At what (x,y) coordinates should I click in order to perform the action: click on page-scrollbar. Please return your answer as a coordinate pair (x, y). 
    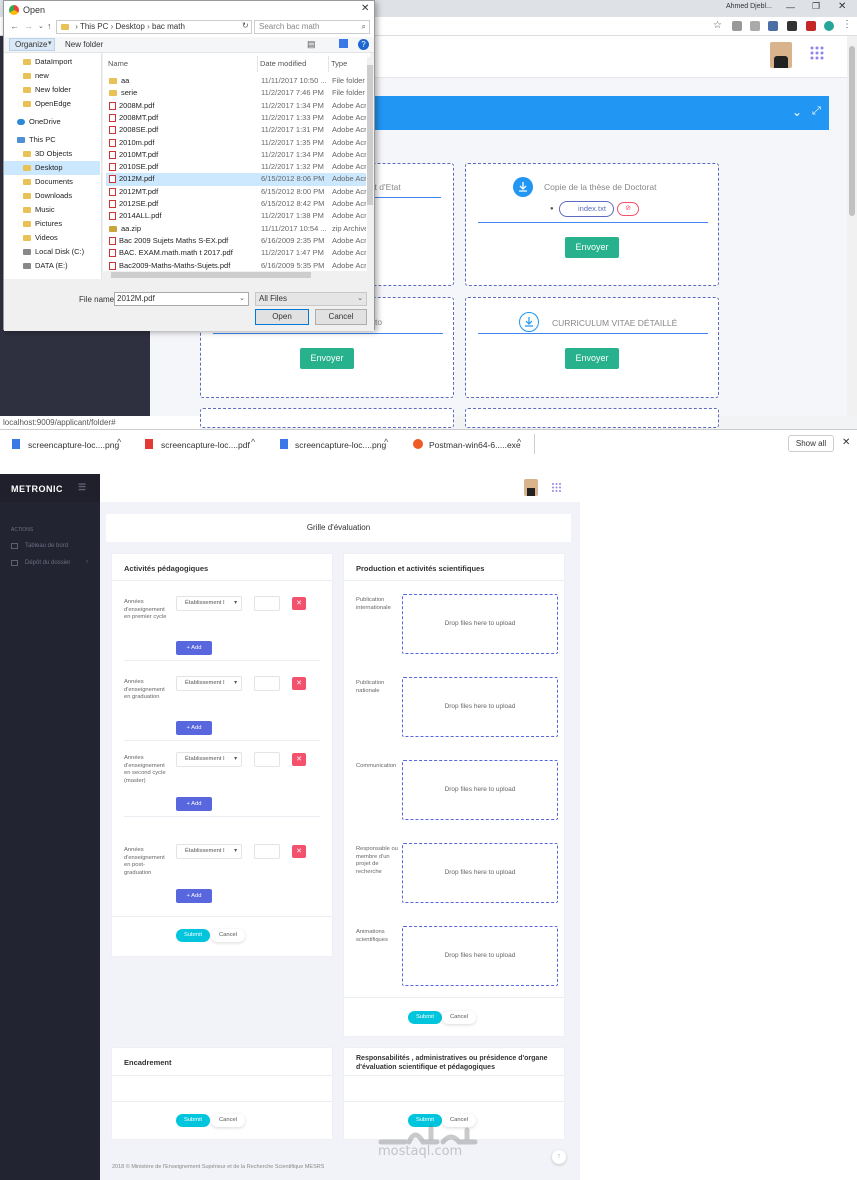
    Looking at the image, I should click on (852, 226).